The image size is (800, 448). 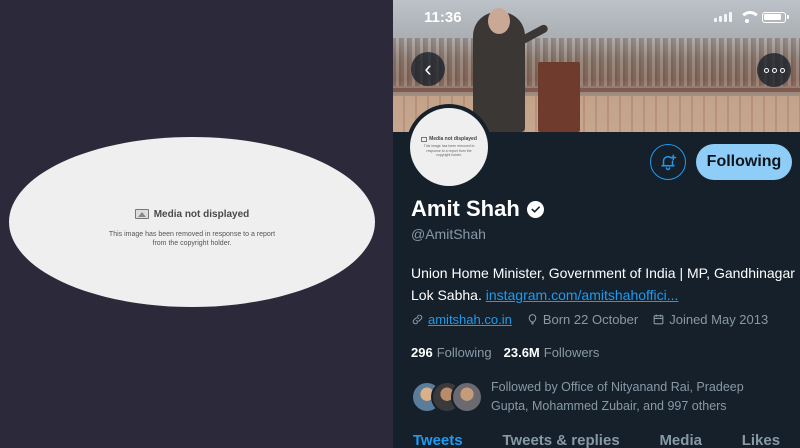 What do you see at coordinates (467, 397) in the screenshot?
I see `follower-avatar` at bounding box center [467, 397].